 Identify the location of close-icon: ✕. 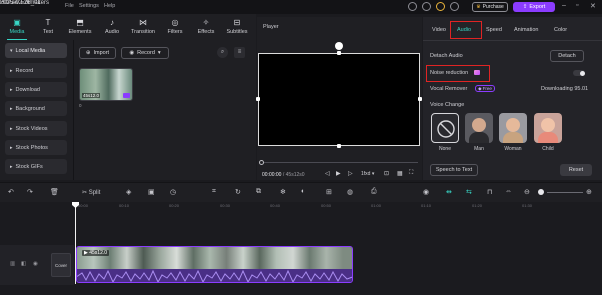
(593, 6).